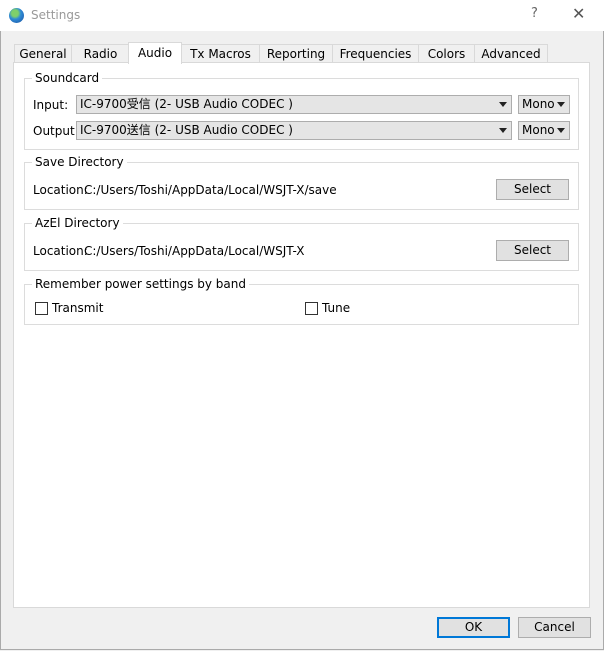 The image size is (604, 651). Describe the element at coordinates (194, 251) in the screenshot. I see `azel-location-path: C:/Users/Toshi/AppData/Local/WSJT-X` at that location.